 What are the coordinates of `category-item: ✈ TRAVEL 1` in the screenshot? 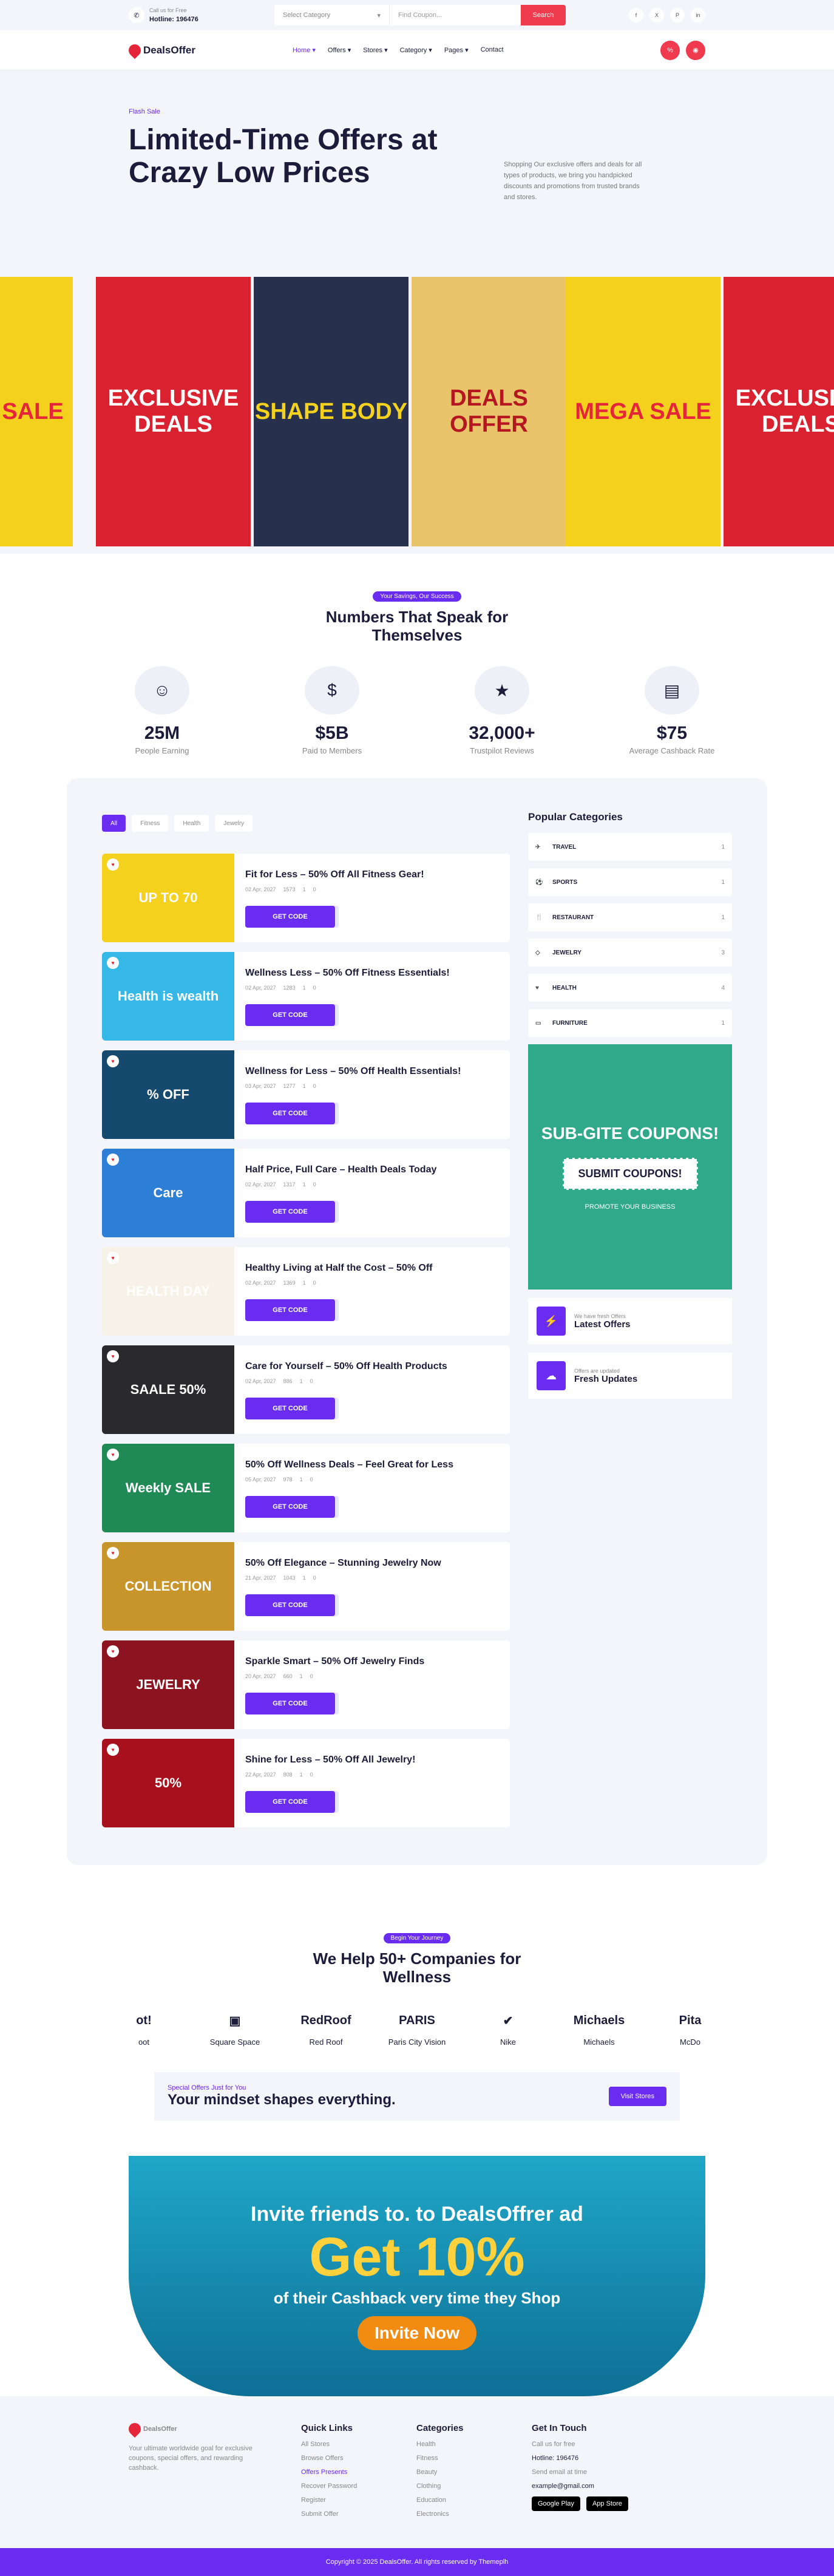 It's located at (630, 847).